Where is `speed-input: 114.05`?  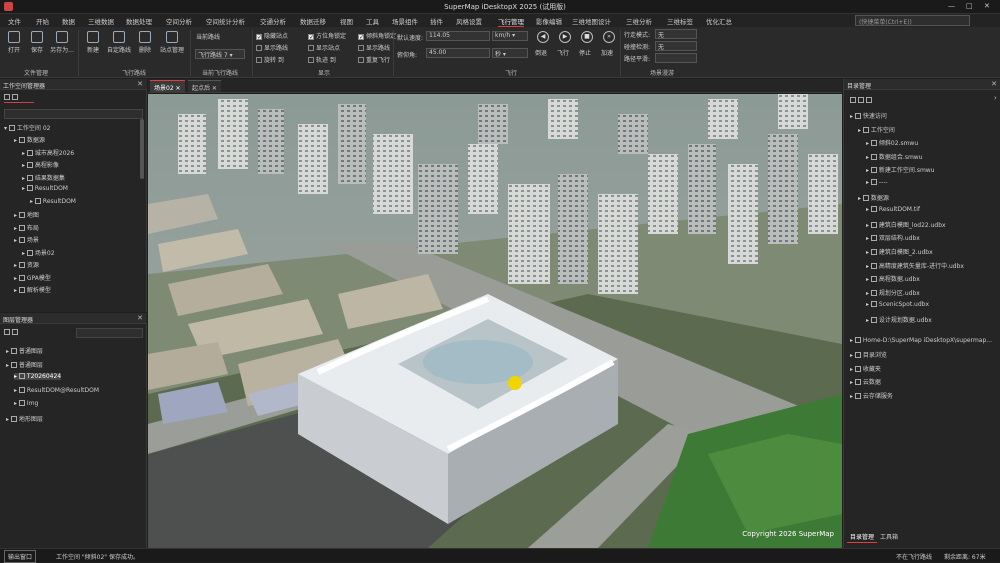 speed-input: 114.05 is located at coordinates (458, 36).